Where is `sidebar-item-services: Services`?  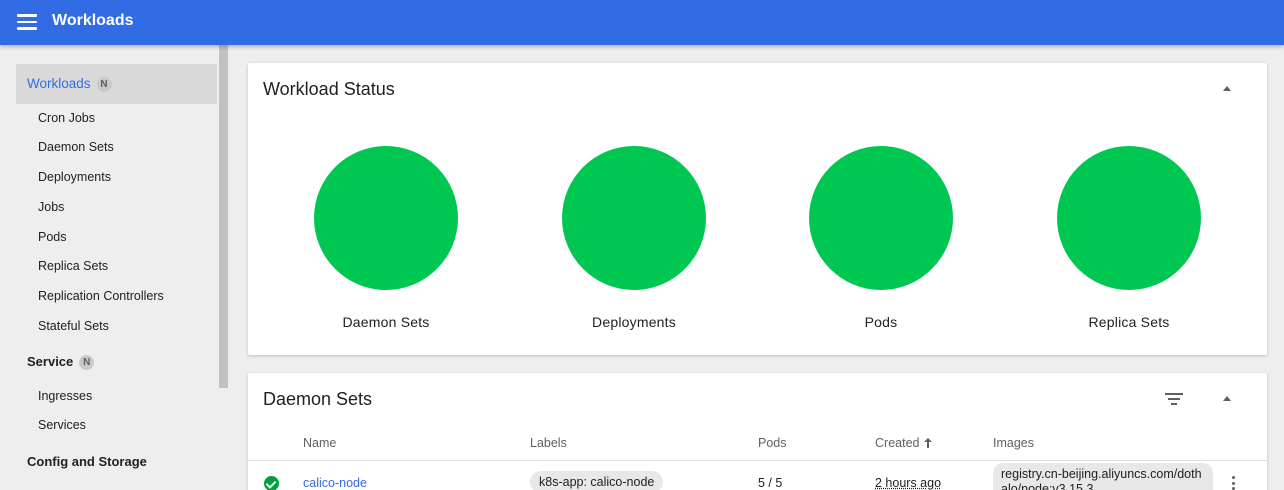
sidebar-item-services: Services is located at coordinates (62, 425).